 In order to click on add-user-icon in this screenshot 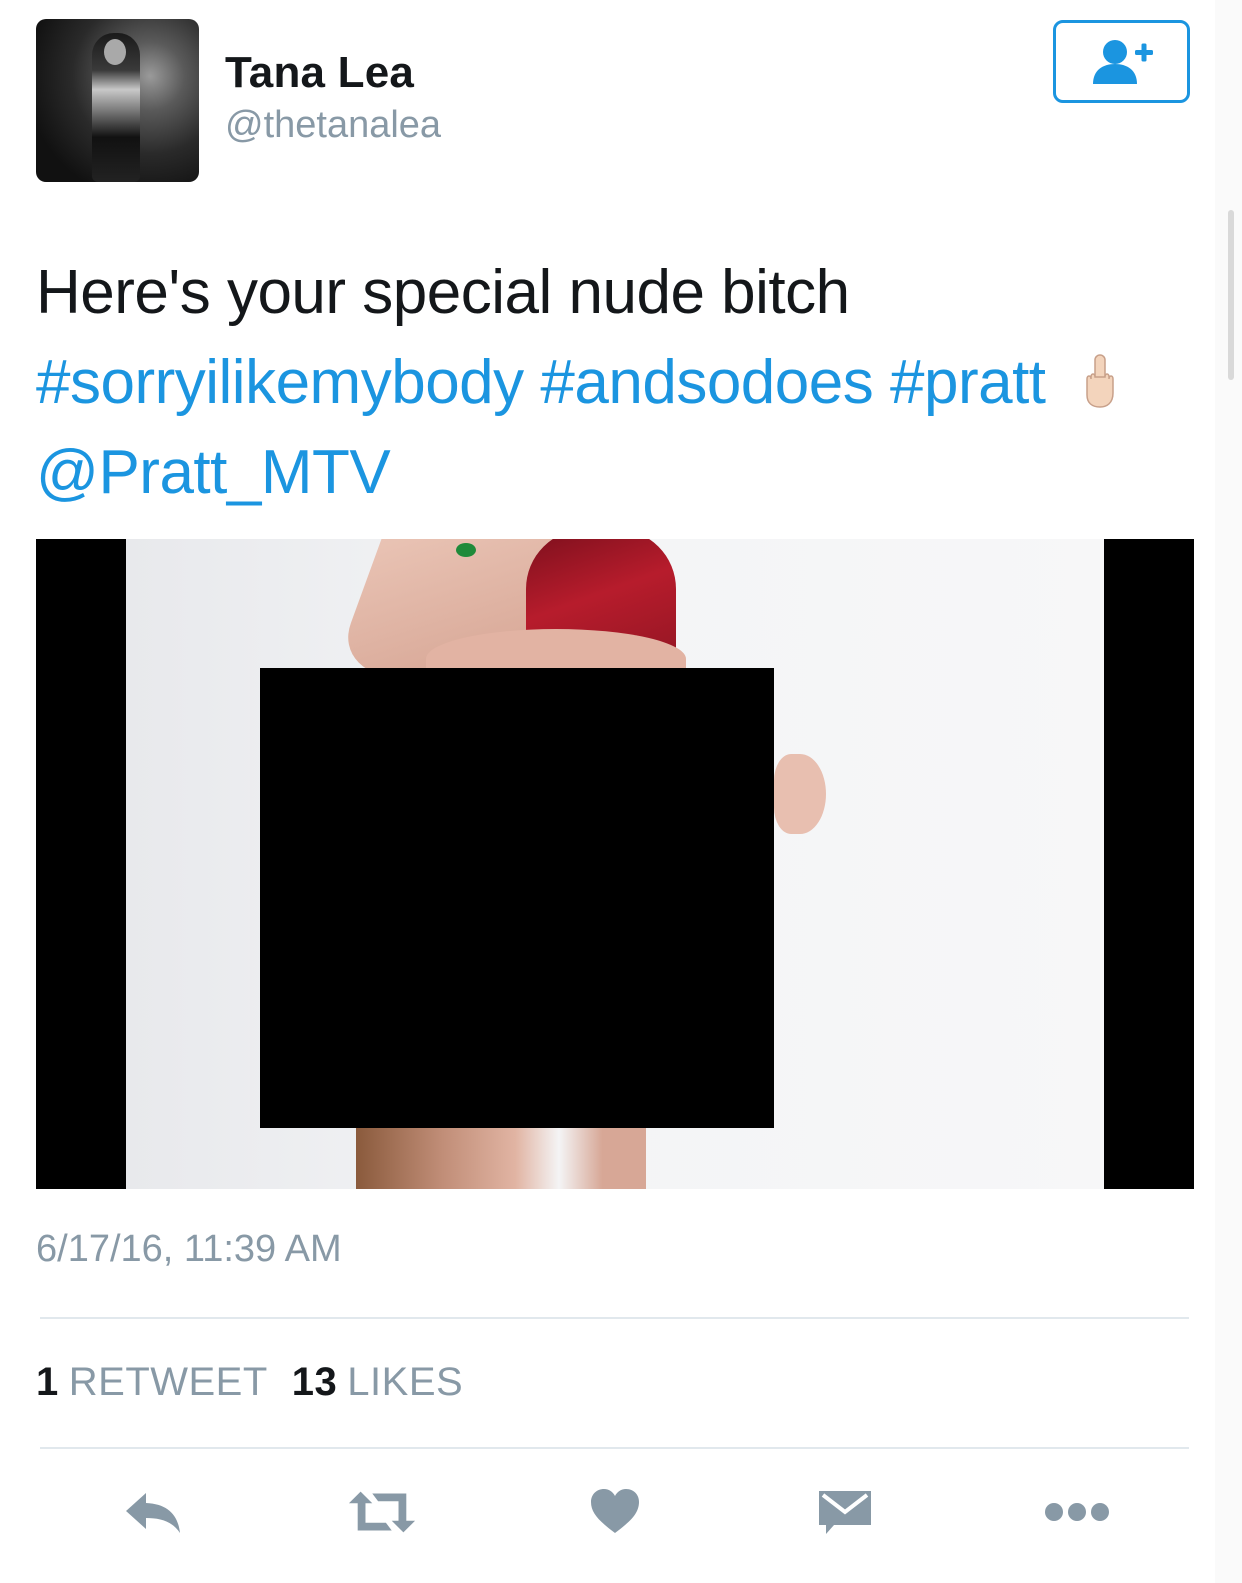, I will do `click(1122, 61)`.